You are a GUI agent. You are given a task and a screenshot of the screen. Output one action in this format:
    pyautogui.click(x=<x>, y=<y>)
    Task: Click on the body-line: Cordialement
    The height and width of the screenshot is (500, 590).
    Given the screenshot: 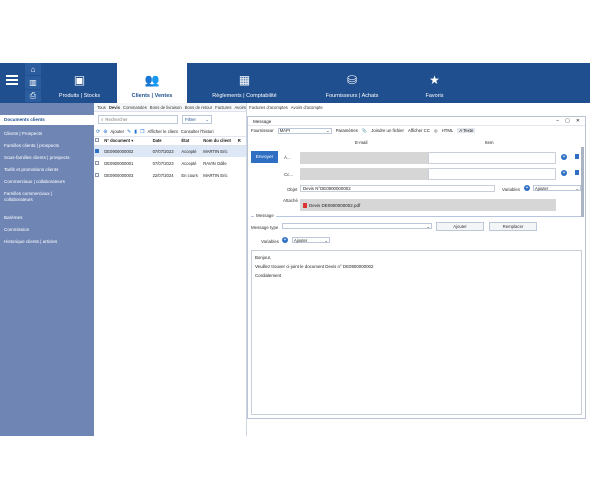 What is the action you would take?
    pyautogui.click(x=268, y=275)
    